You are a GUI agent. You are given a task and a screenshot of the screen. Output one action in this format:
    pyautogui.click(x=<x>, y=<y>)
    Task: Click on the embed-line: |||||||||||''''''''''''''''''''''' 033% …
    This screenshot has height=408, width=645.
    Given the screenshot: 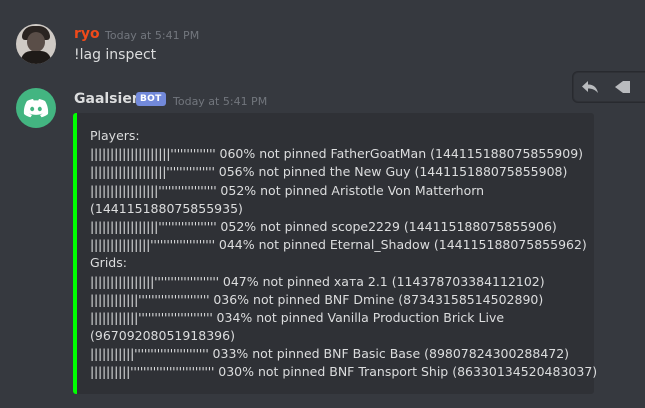 What is the action you would take?
    pyautogui.click(x=338, y=354)
    